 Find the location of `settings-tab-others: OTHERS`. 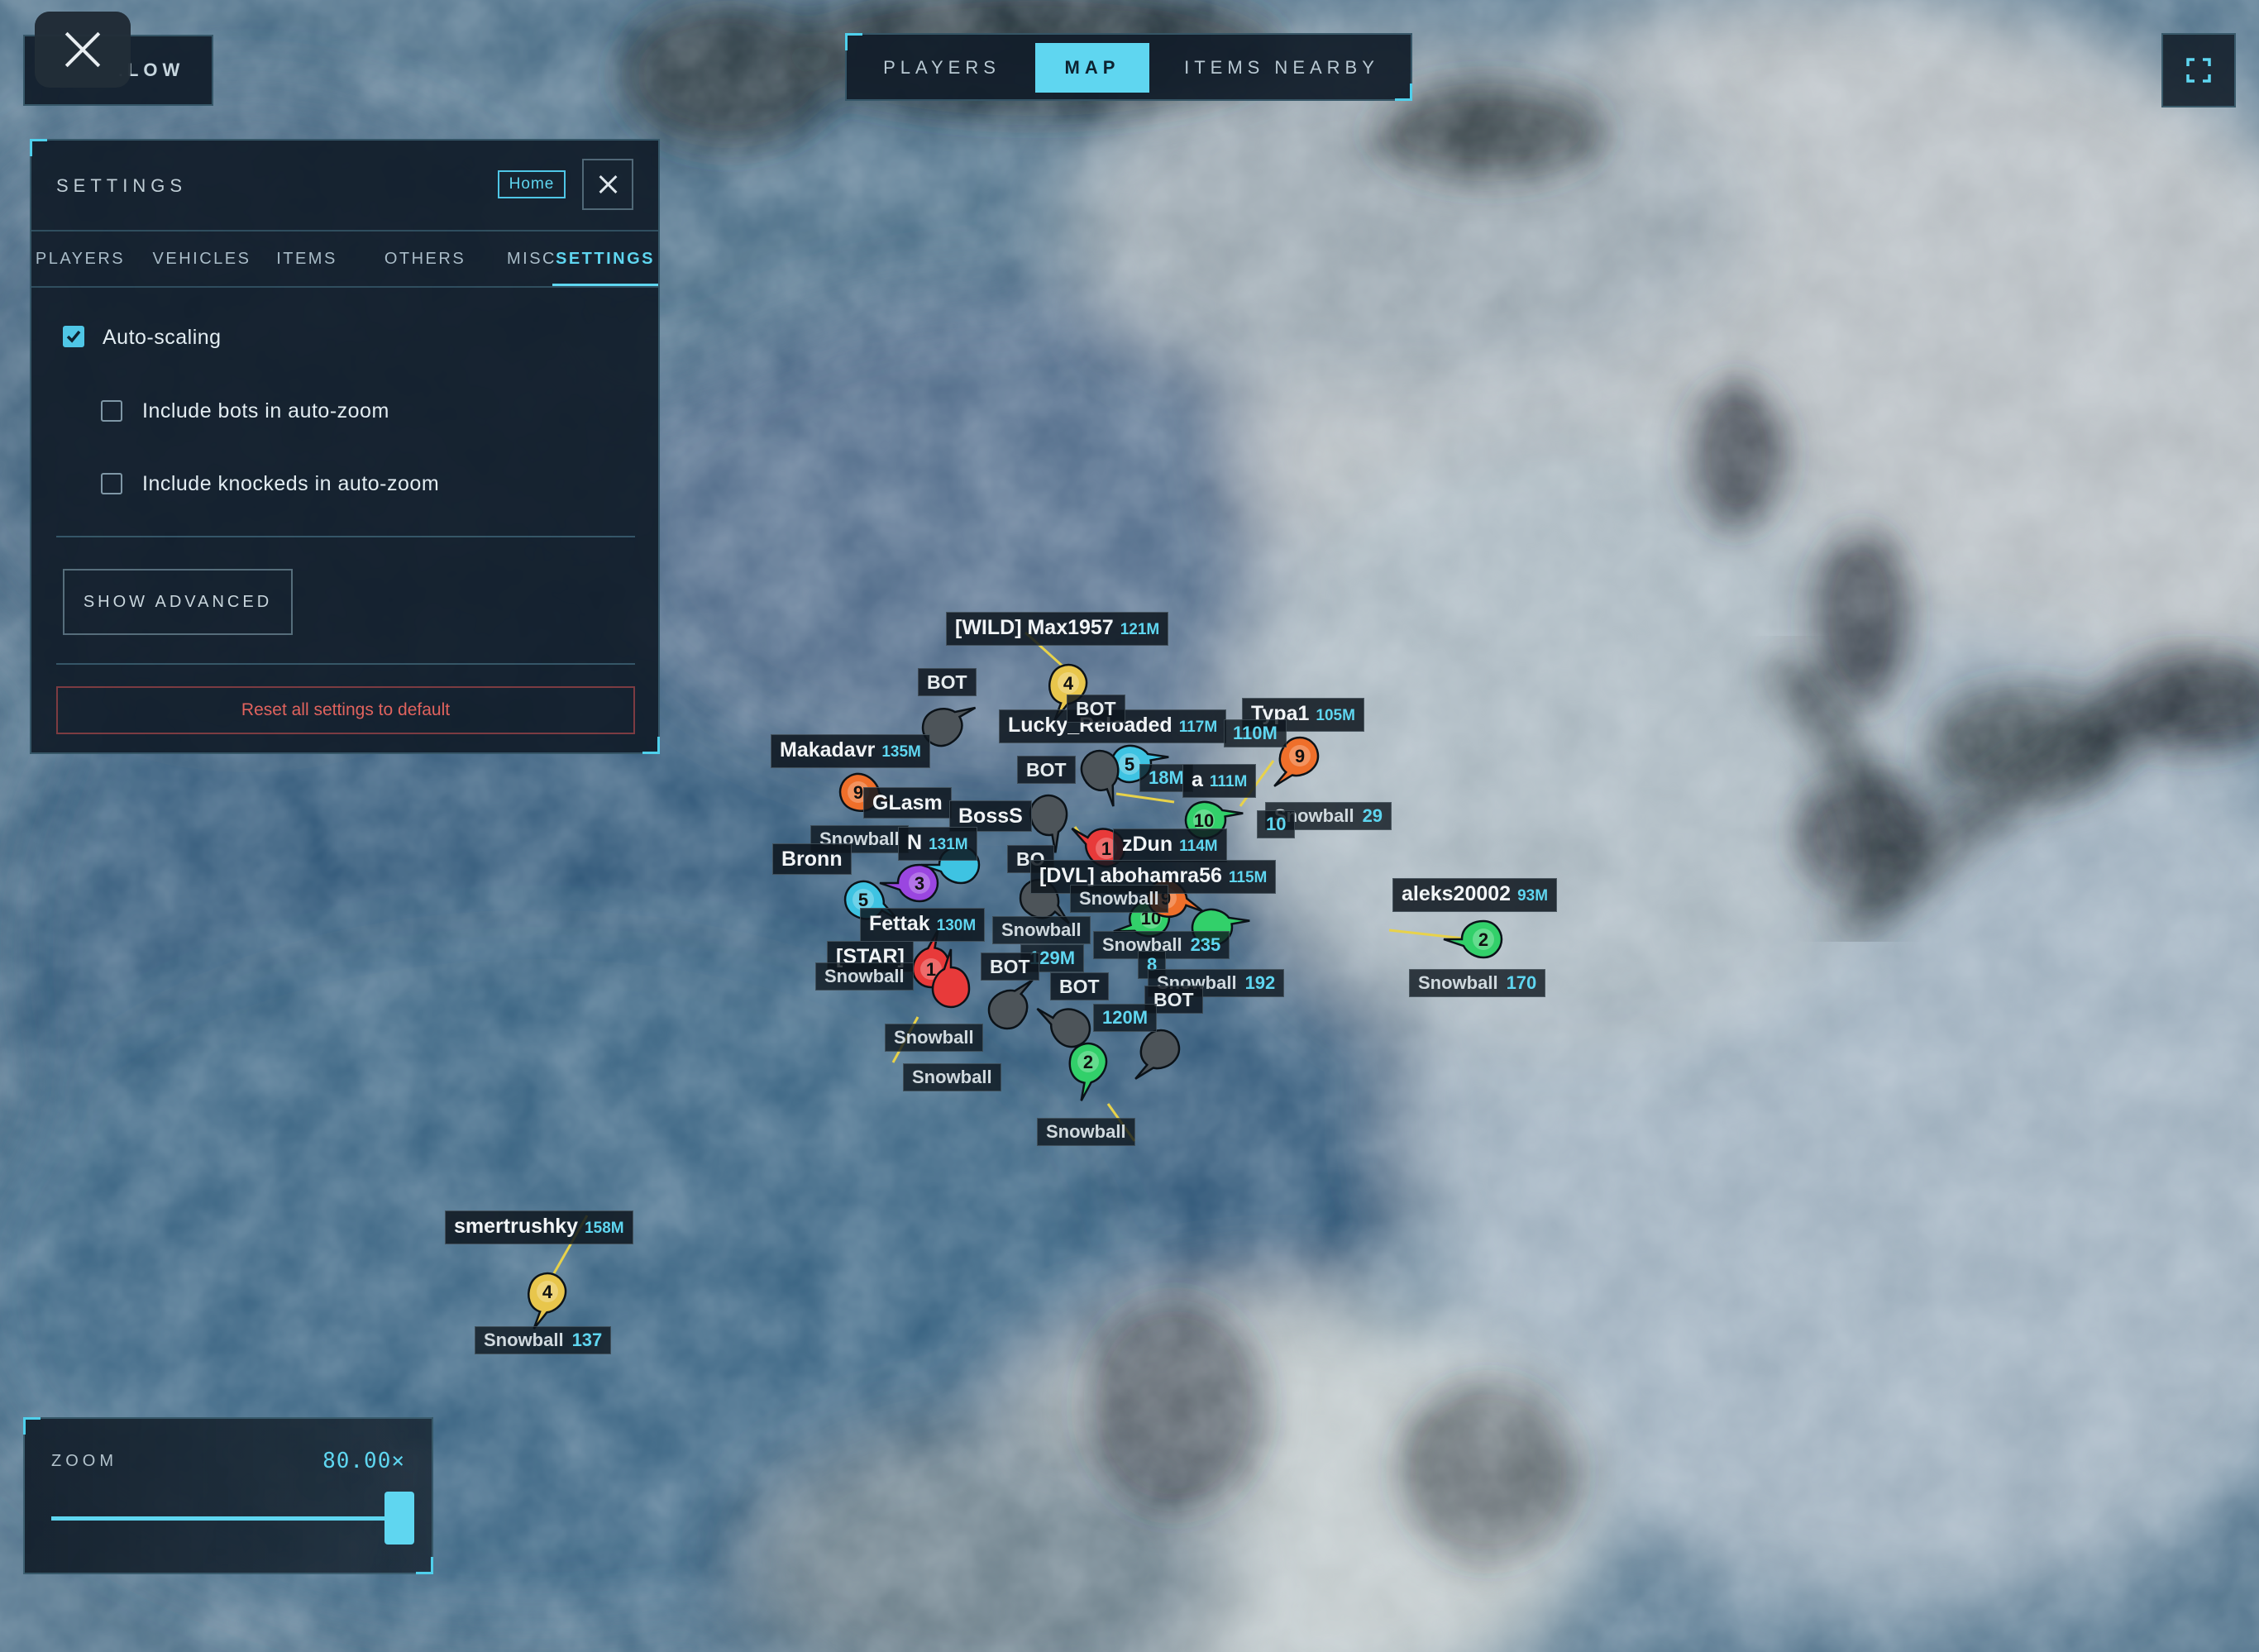

settings-tab-others: OTHERS is located at coordinates (425, 259).